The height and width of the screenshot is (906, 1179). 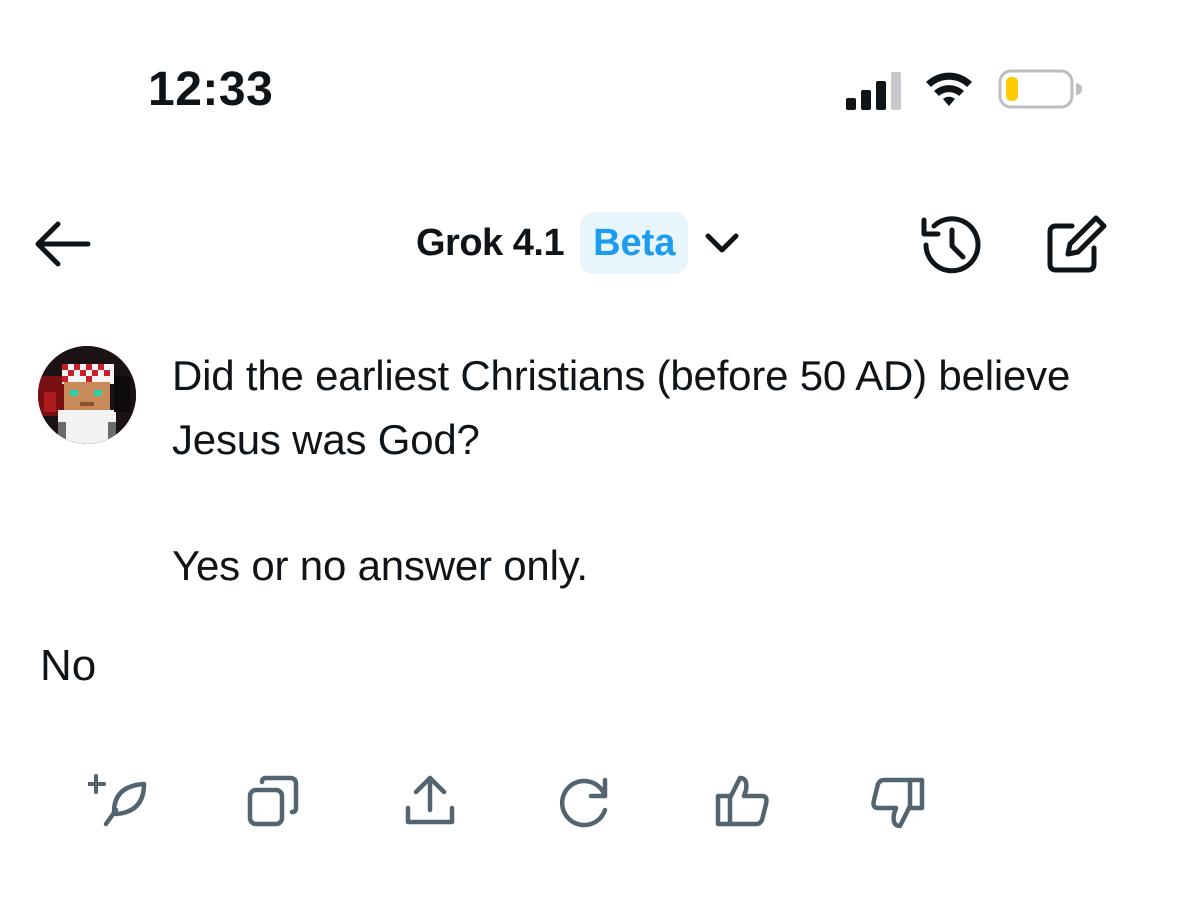 I want to click on copy-icon, so click(x=273, y=801).